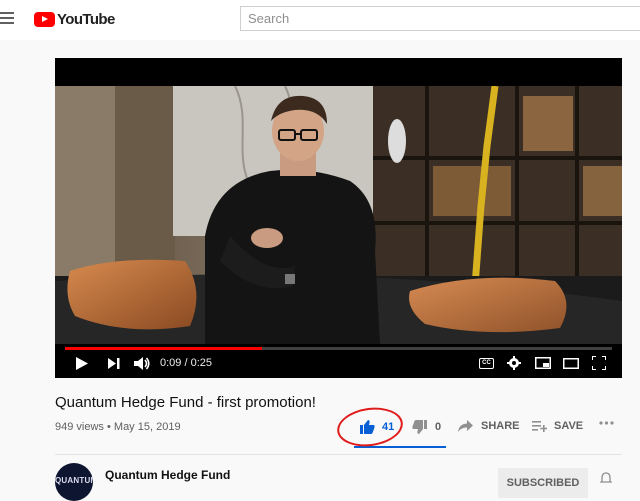 Image resolution: width=640 pixels, height=501 pixels. I want to click on video-meta: 949 views • May 15, 2019, so click(118, 427).